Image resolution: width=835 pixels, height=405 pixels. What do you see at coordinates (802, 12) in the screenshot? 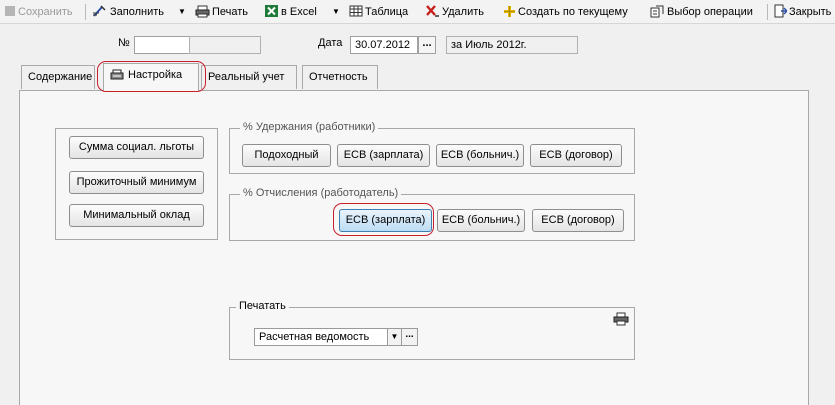
I see `close-button: Закрыть` at bounding box center [802, 12].